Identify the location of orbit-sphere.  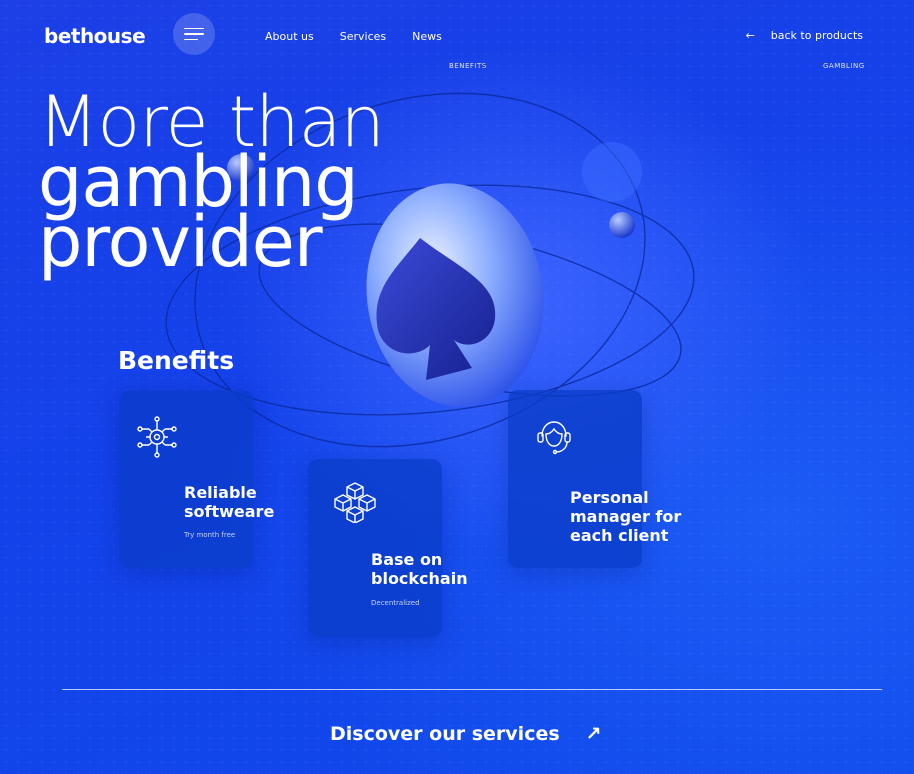
(622, 225).